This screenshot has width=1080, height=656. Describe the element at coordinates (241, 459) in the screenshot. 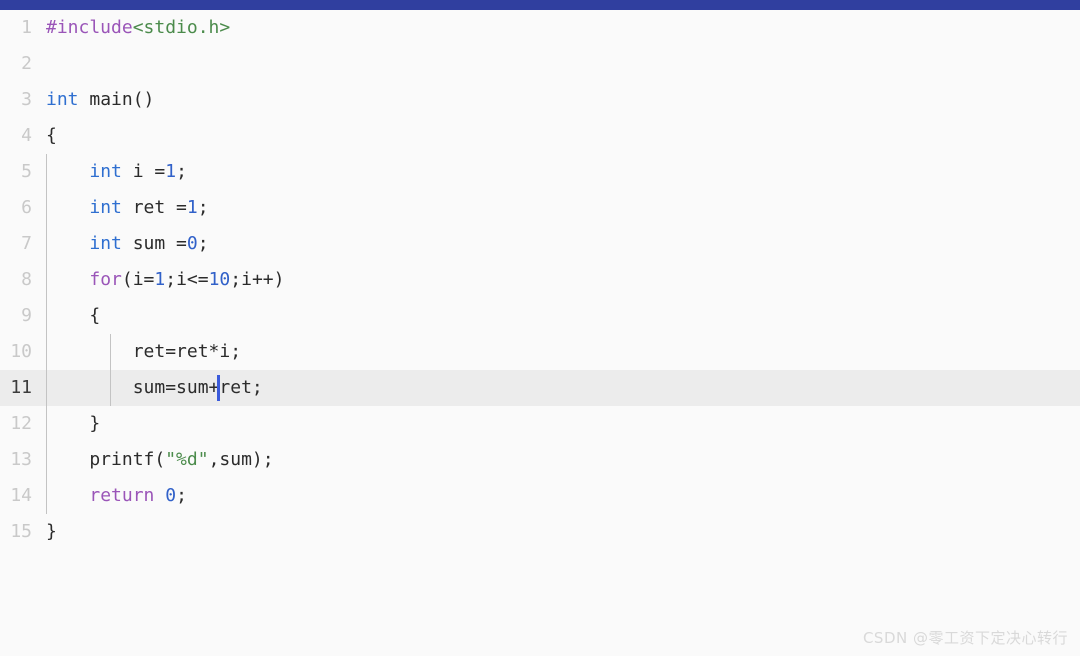

I see `code-token-pl: ,sum);` at that location.